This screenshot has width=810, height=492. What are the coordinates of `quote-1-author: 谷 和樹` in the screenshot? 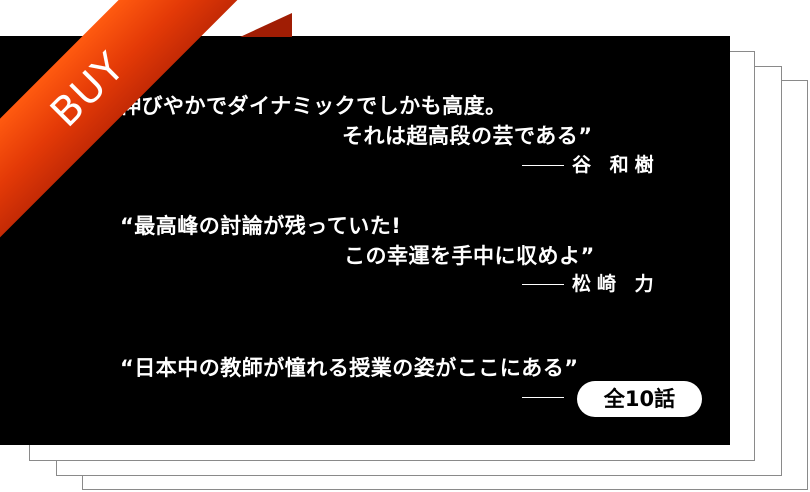 It's located at (616, 165).